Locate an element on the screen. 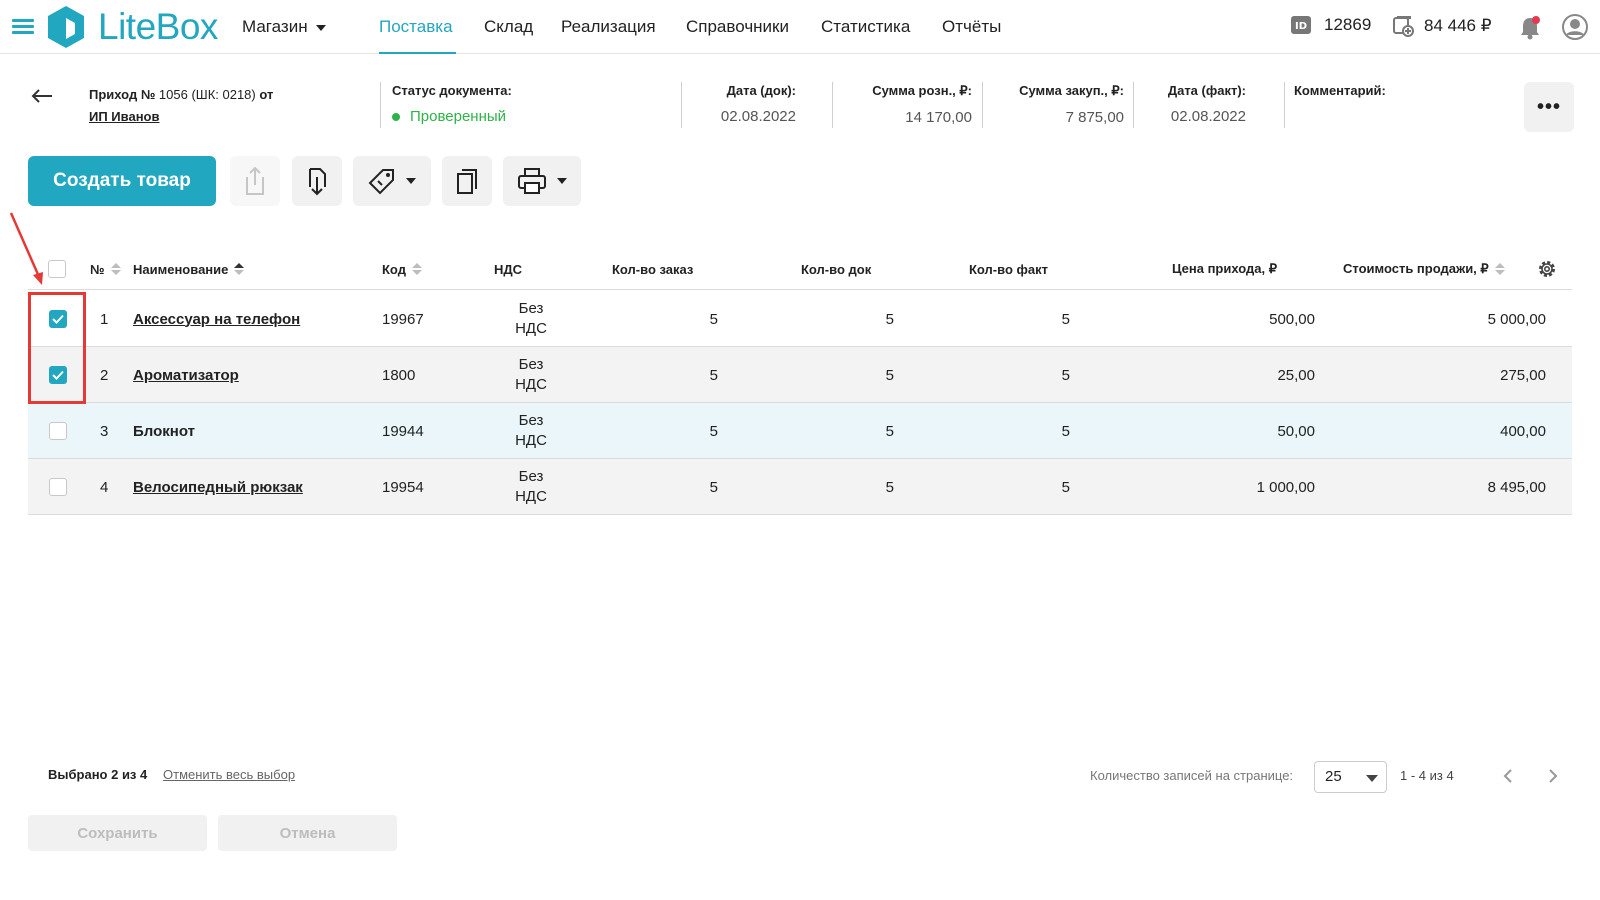  purchase-sum-label: Сумма закуп., ₽: is located at coordinates (1071, 90).